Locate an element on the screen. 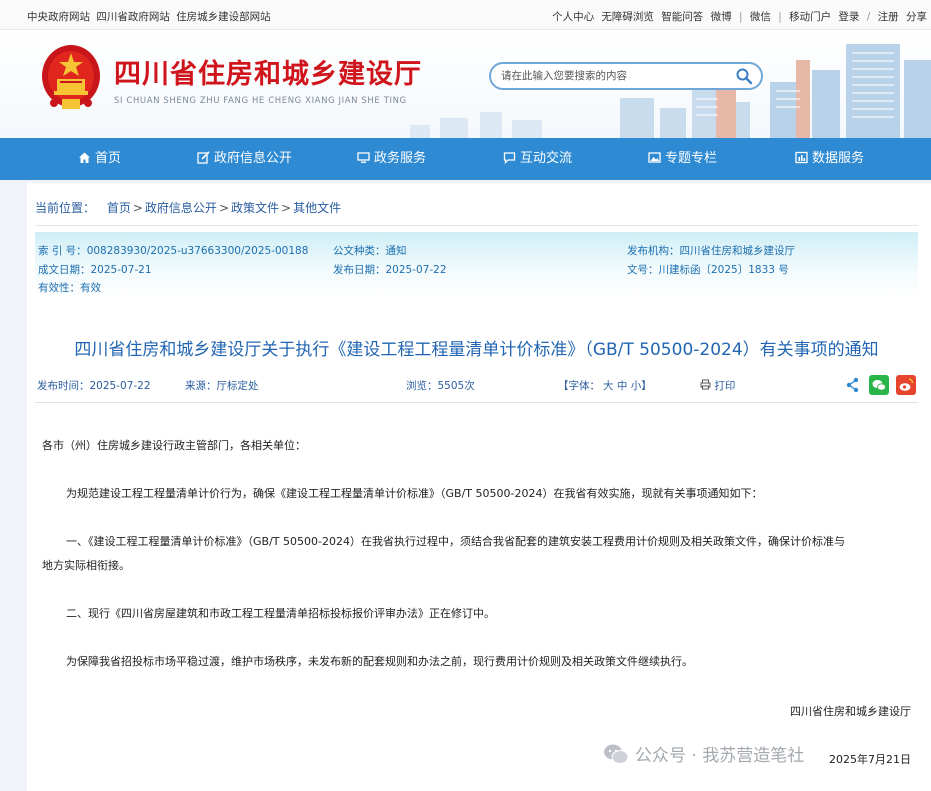 The image size is (931, 791). publish-time-value: 2025-07-22 is located at coordinates (120, 386).